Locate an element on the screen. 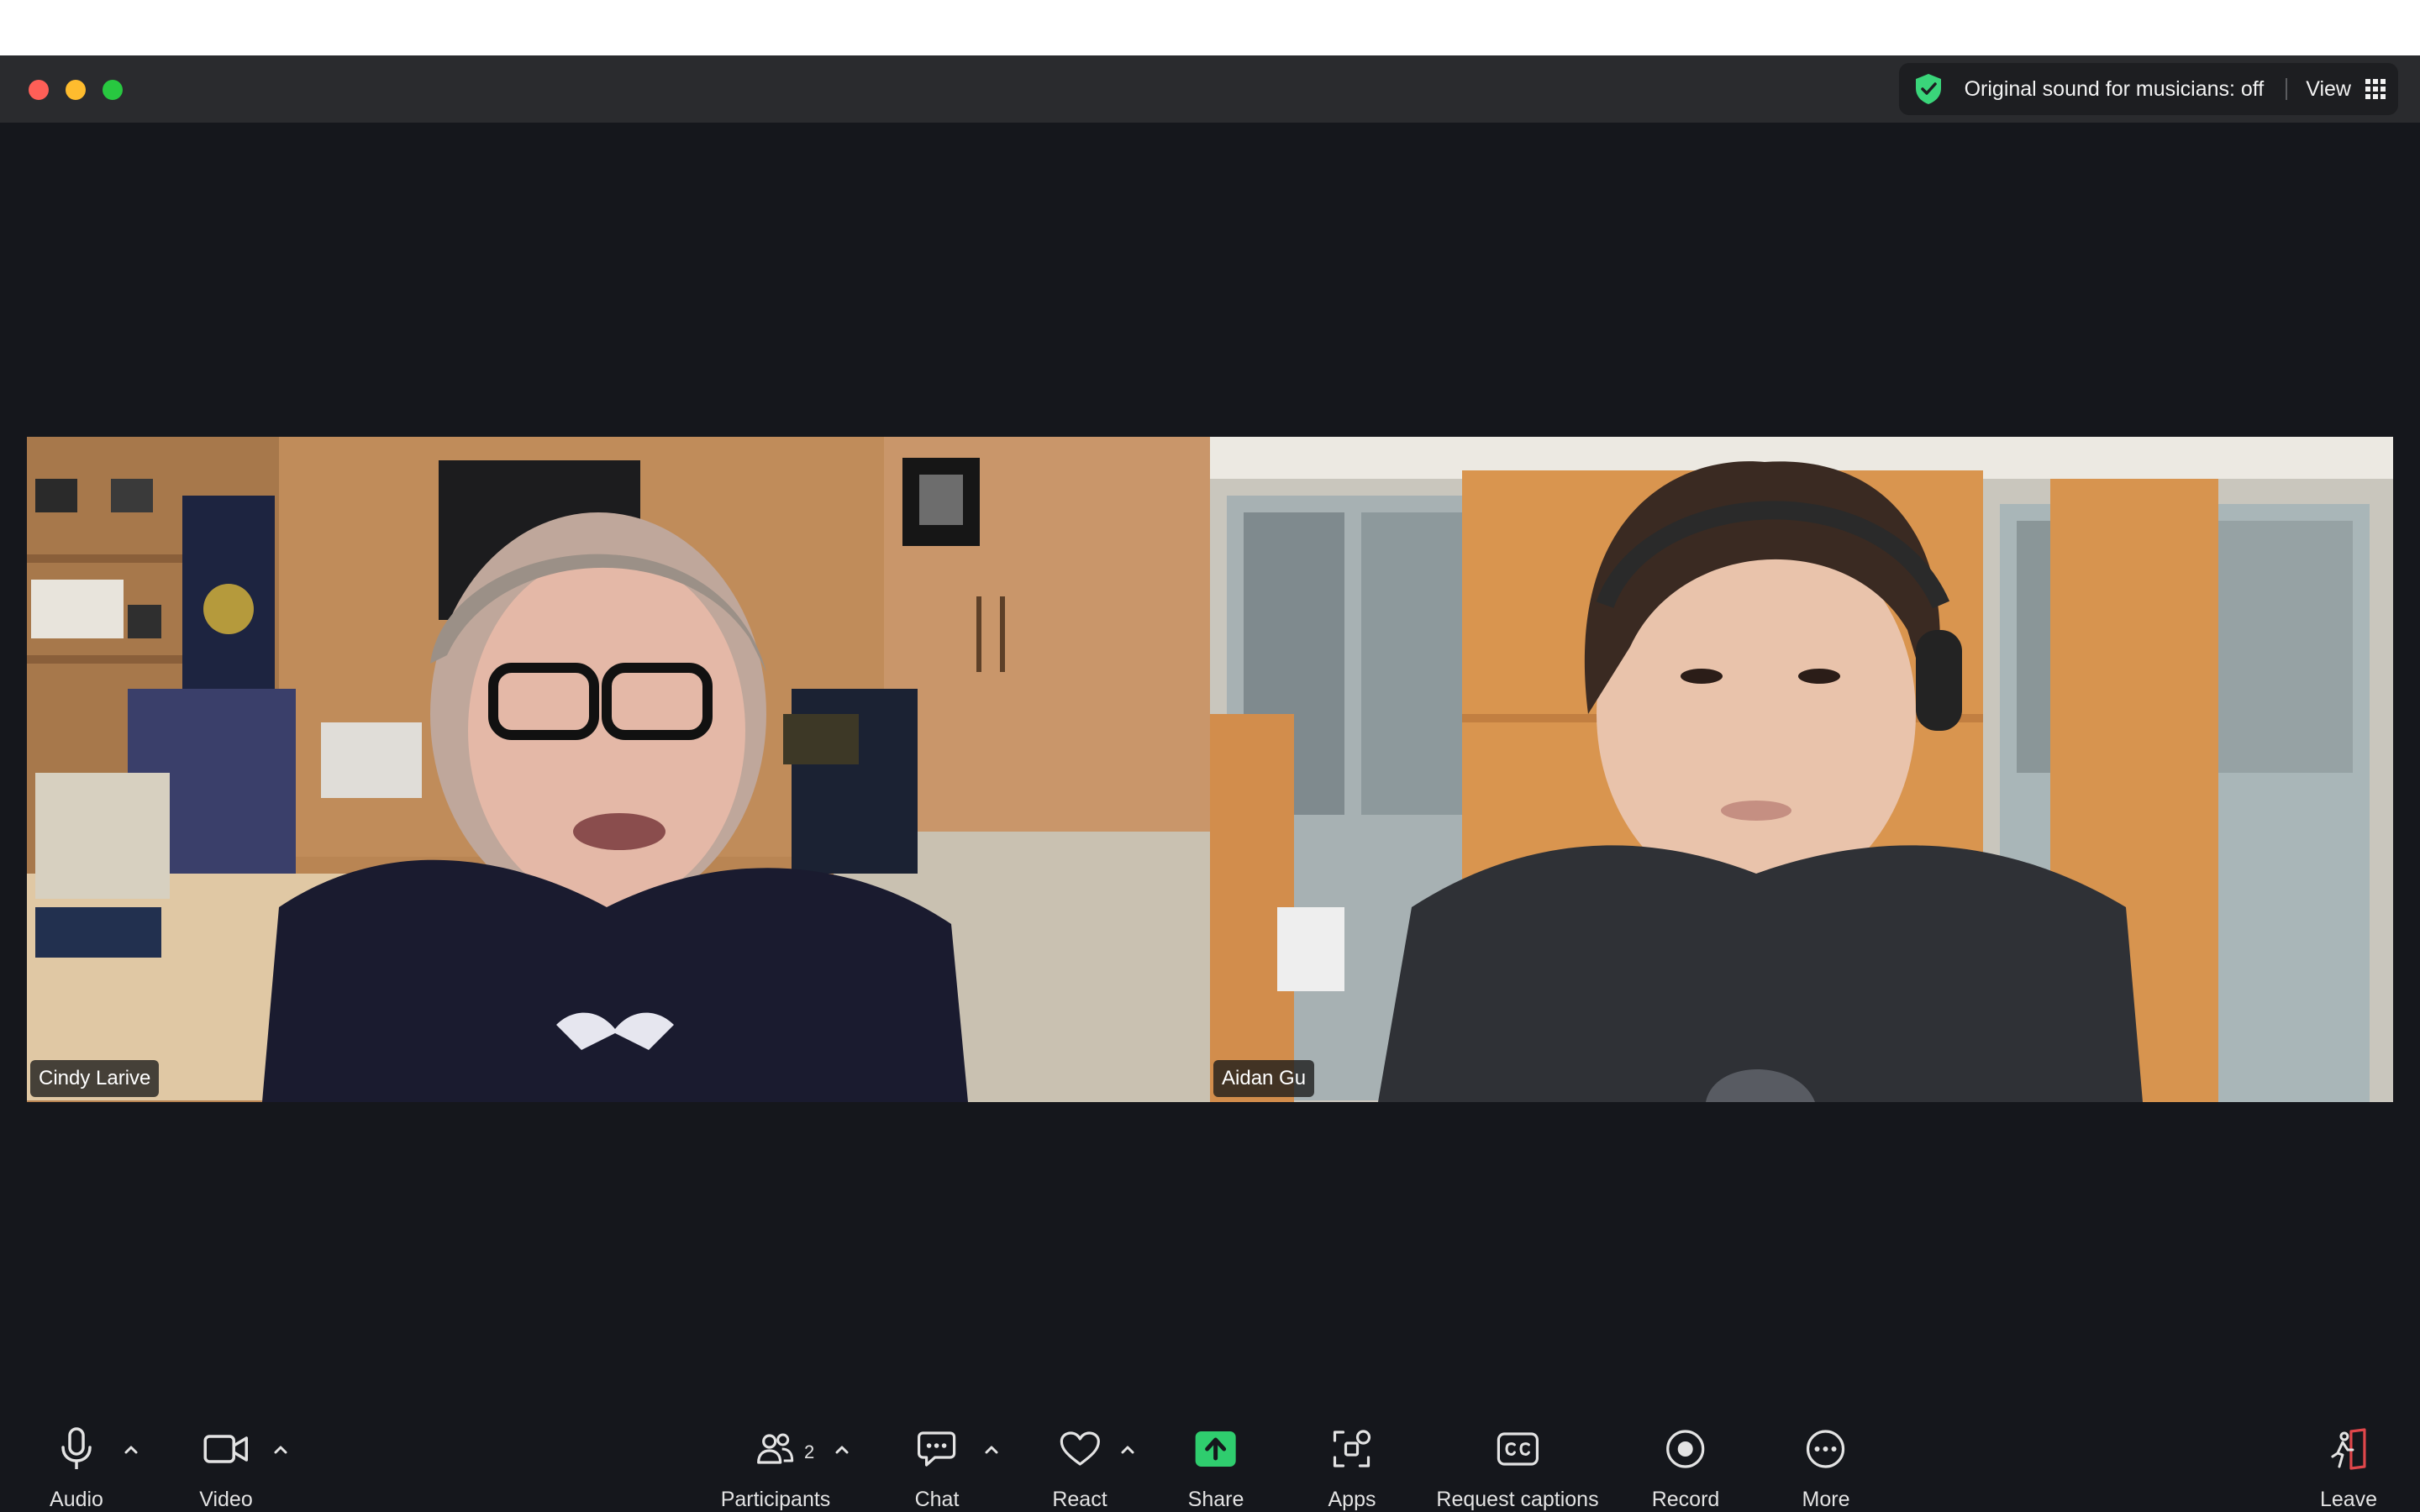  microphone-icon is located at coordinates (77, 1447).